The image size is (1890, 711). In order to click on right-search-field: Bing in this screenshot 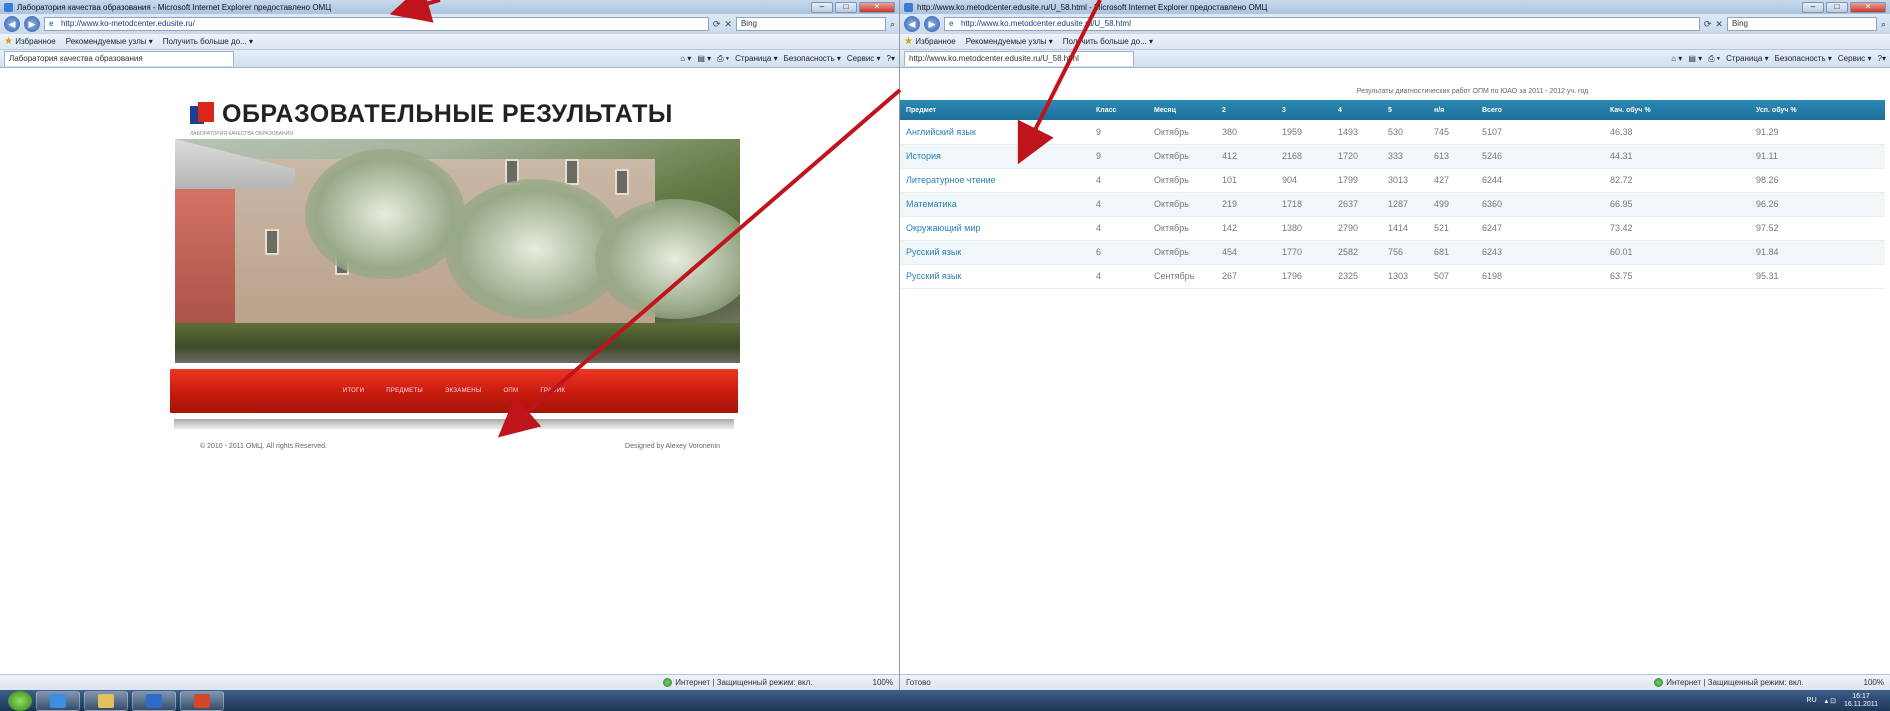, I will do `click(1801, 24)`.